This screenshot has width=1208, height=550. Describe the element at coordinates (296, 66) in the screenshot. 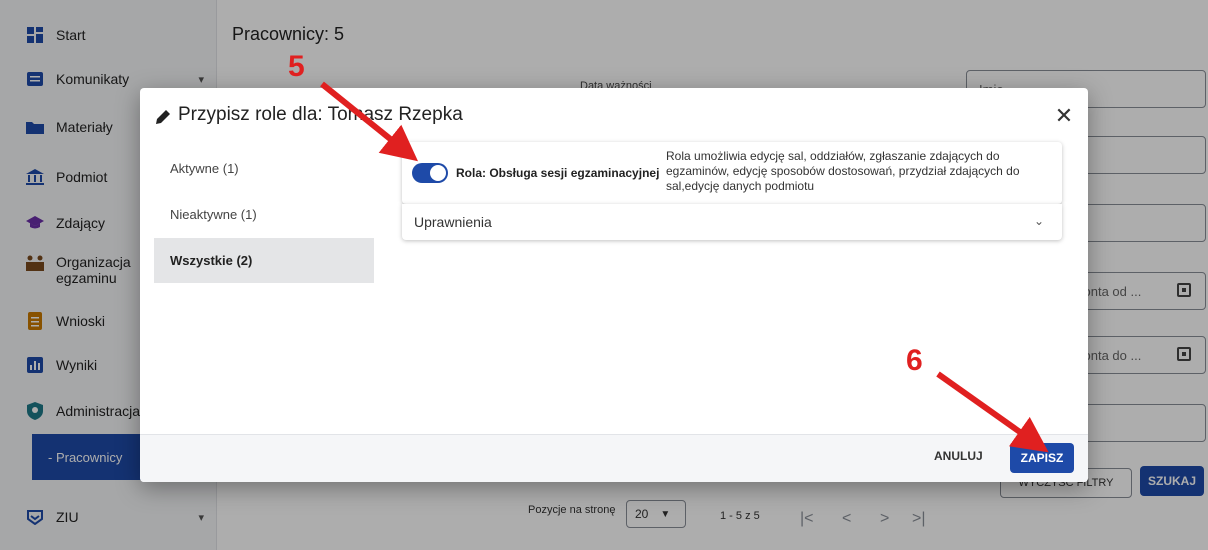

I see `annotation-number-5: 5` at that location.